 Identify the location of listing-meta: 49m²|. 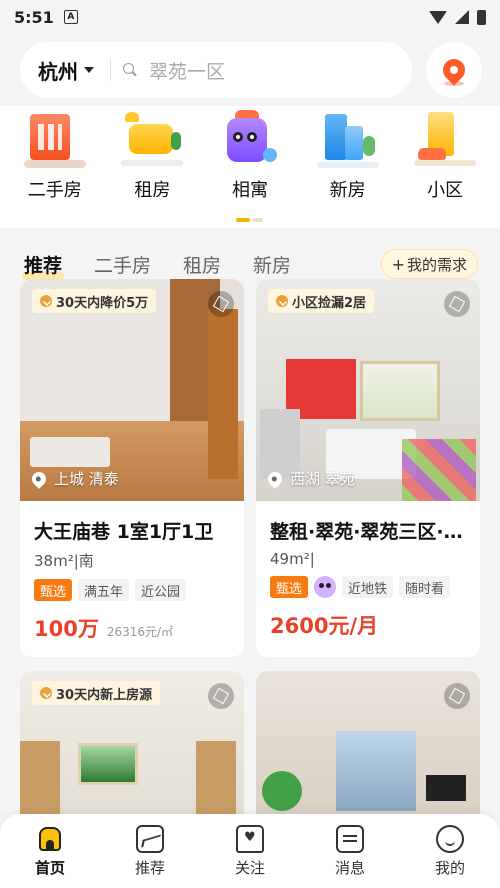
(292, 559).